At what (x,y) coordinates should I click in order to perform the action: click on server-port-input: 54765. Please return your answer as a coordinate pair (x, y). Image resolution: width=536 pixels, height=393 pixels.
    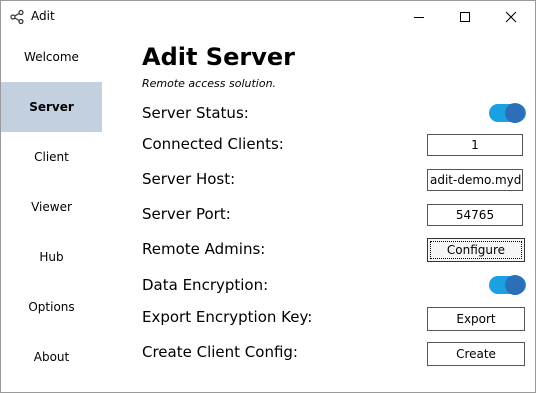
    Looking at the image, I should click on (475, 215).